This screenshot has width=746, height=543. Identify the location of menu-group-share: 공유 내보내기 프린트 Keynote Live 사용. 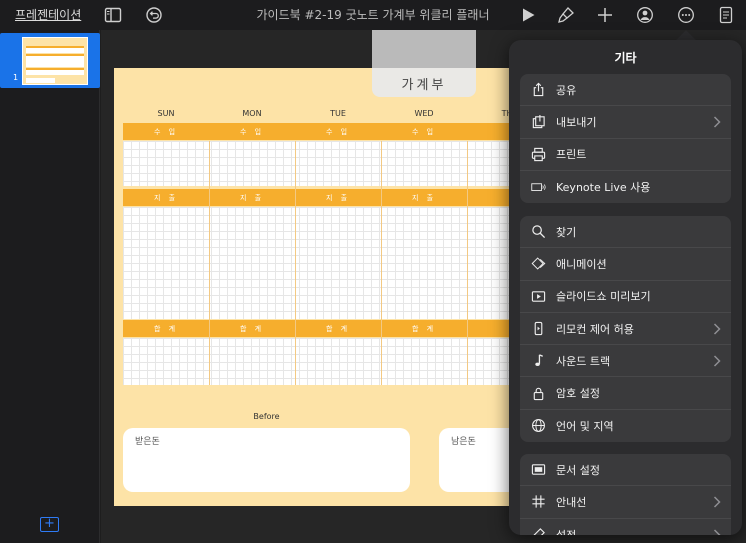
(625, 139).